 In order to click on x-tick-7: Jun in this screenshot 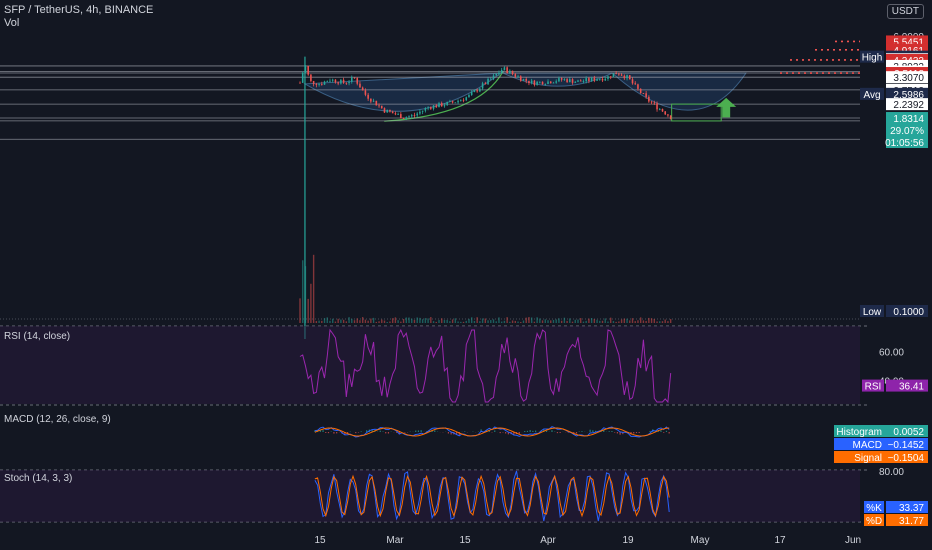, I will do `click(853, 540)`.